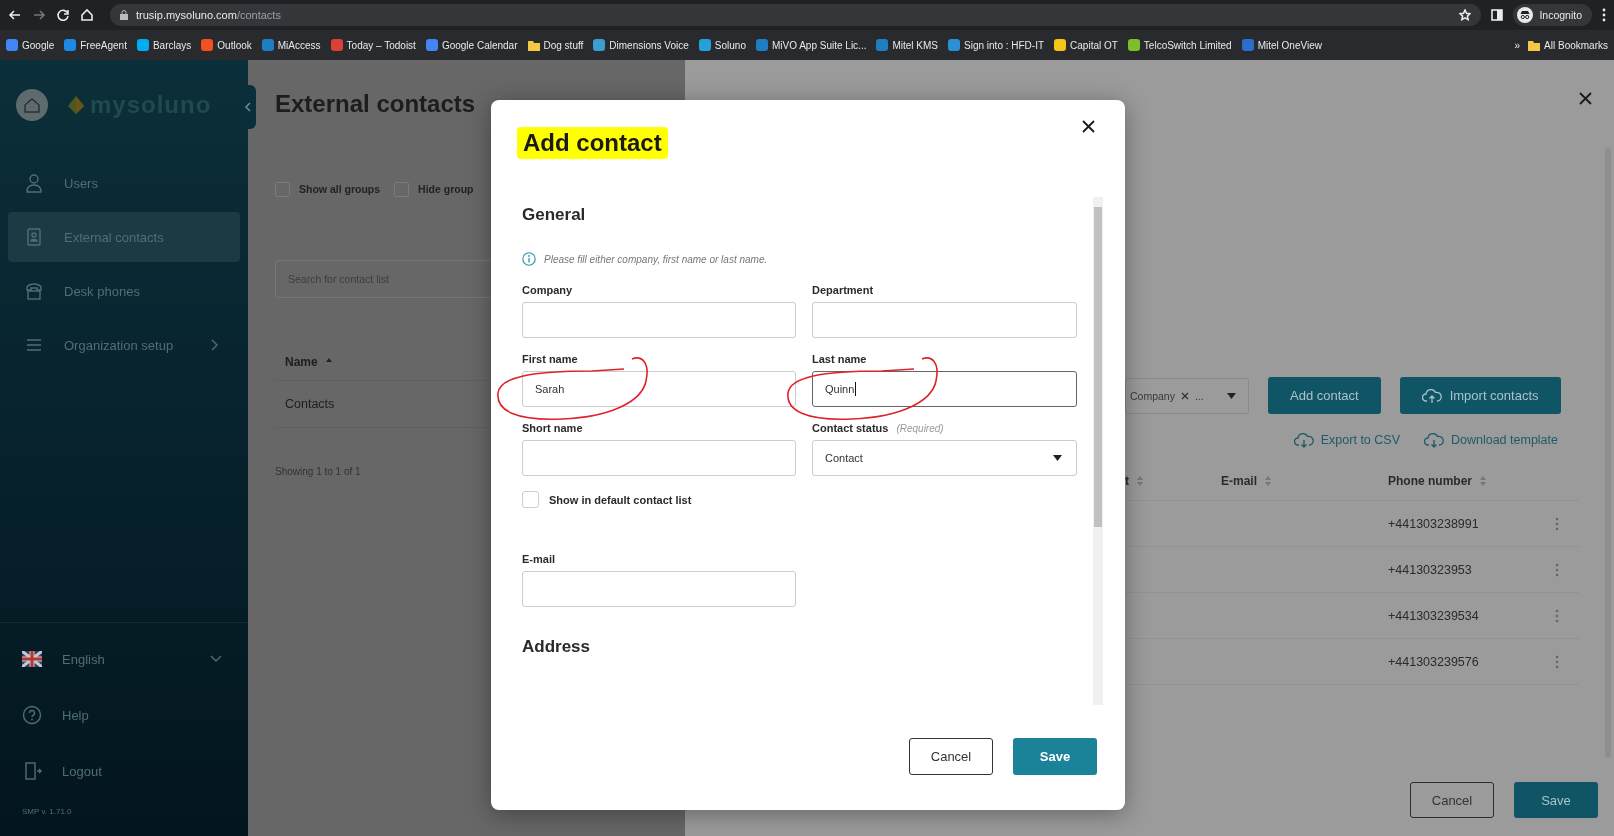 This screenshot has height=836, width=1614. What do you see at coordinates (1525, 15) in the screenshot?
I see `incognito-icon` at bounding box center [1525, 15].